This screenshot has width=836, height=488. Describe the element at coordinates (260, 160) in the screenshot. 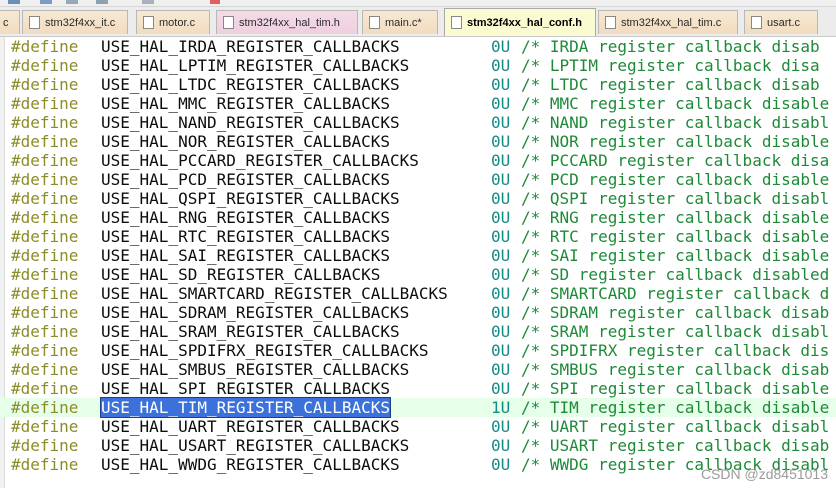

I see `macro-name: USE_HAL_PCCARD_REGISTER_CALLBACKS` at that location.